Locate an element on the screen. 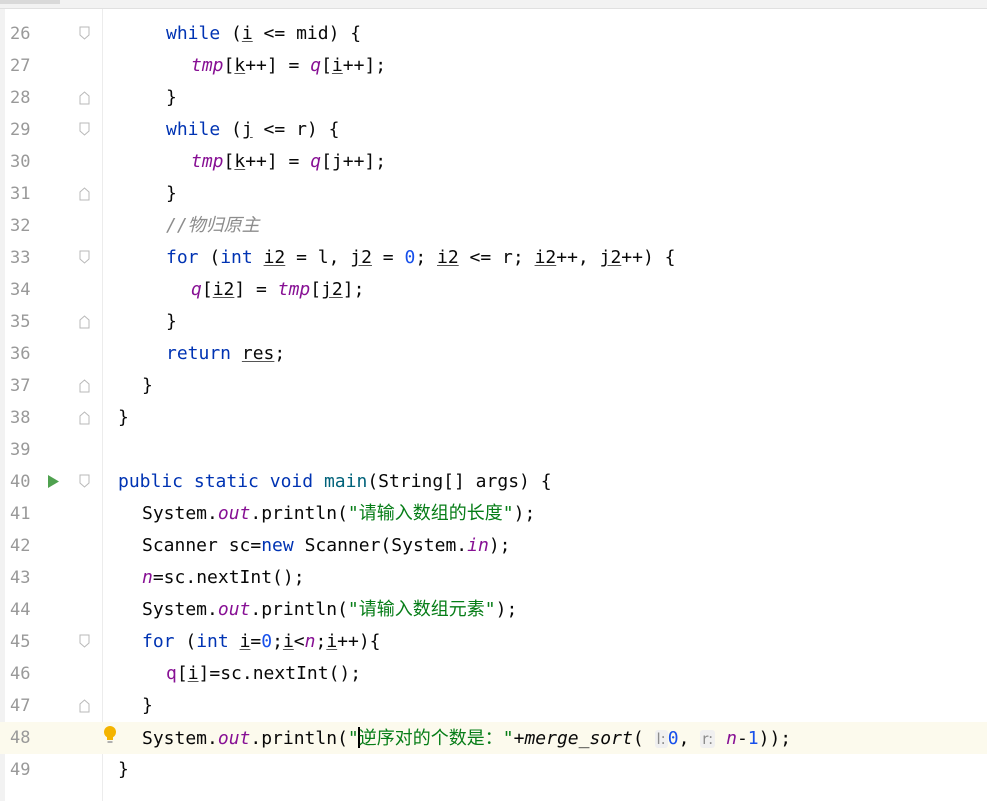 The height and width of the screenshot is (801, 987). keyword: int is located at coordinates (236, 257).